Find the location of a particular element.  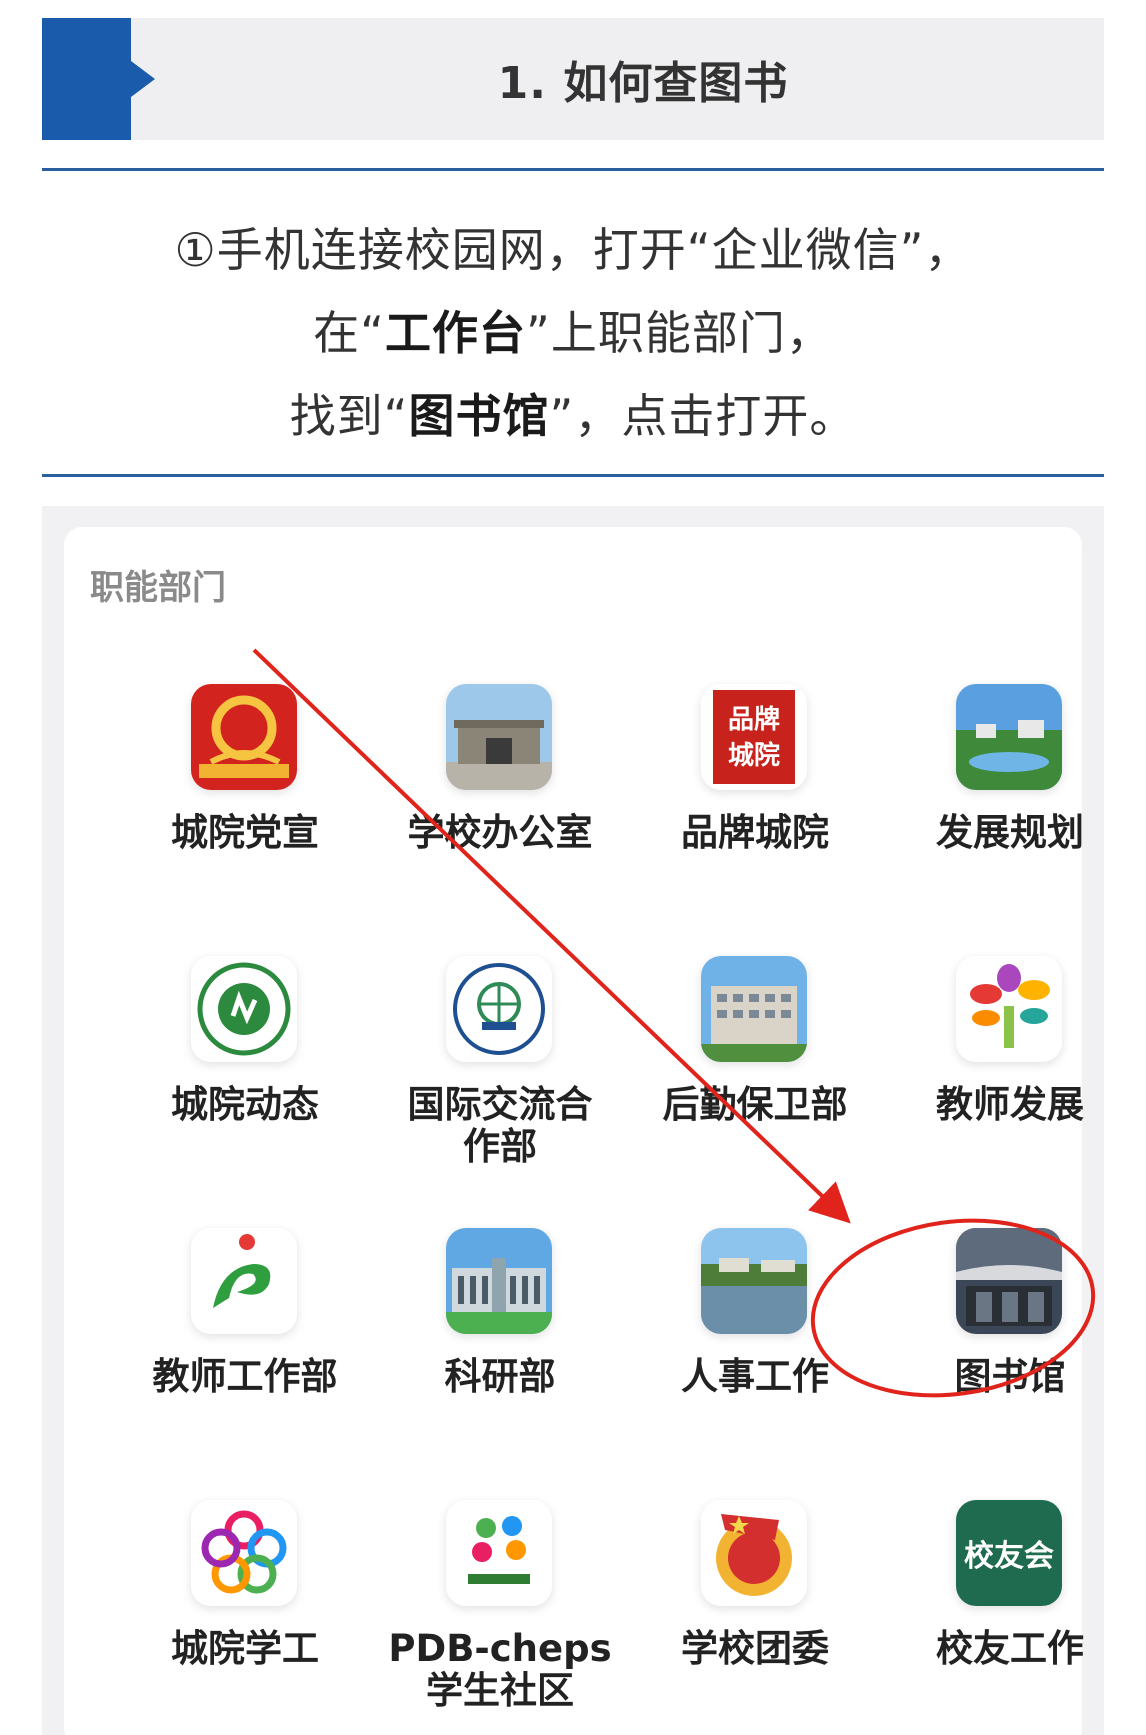

instruction-line-3: 找到“图书馆”，点击打开。 is located at coordinates (573, 413).